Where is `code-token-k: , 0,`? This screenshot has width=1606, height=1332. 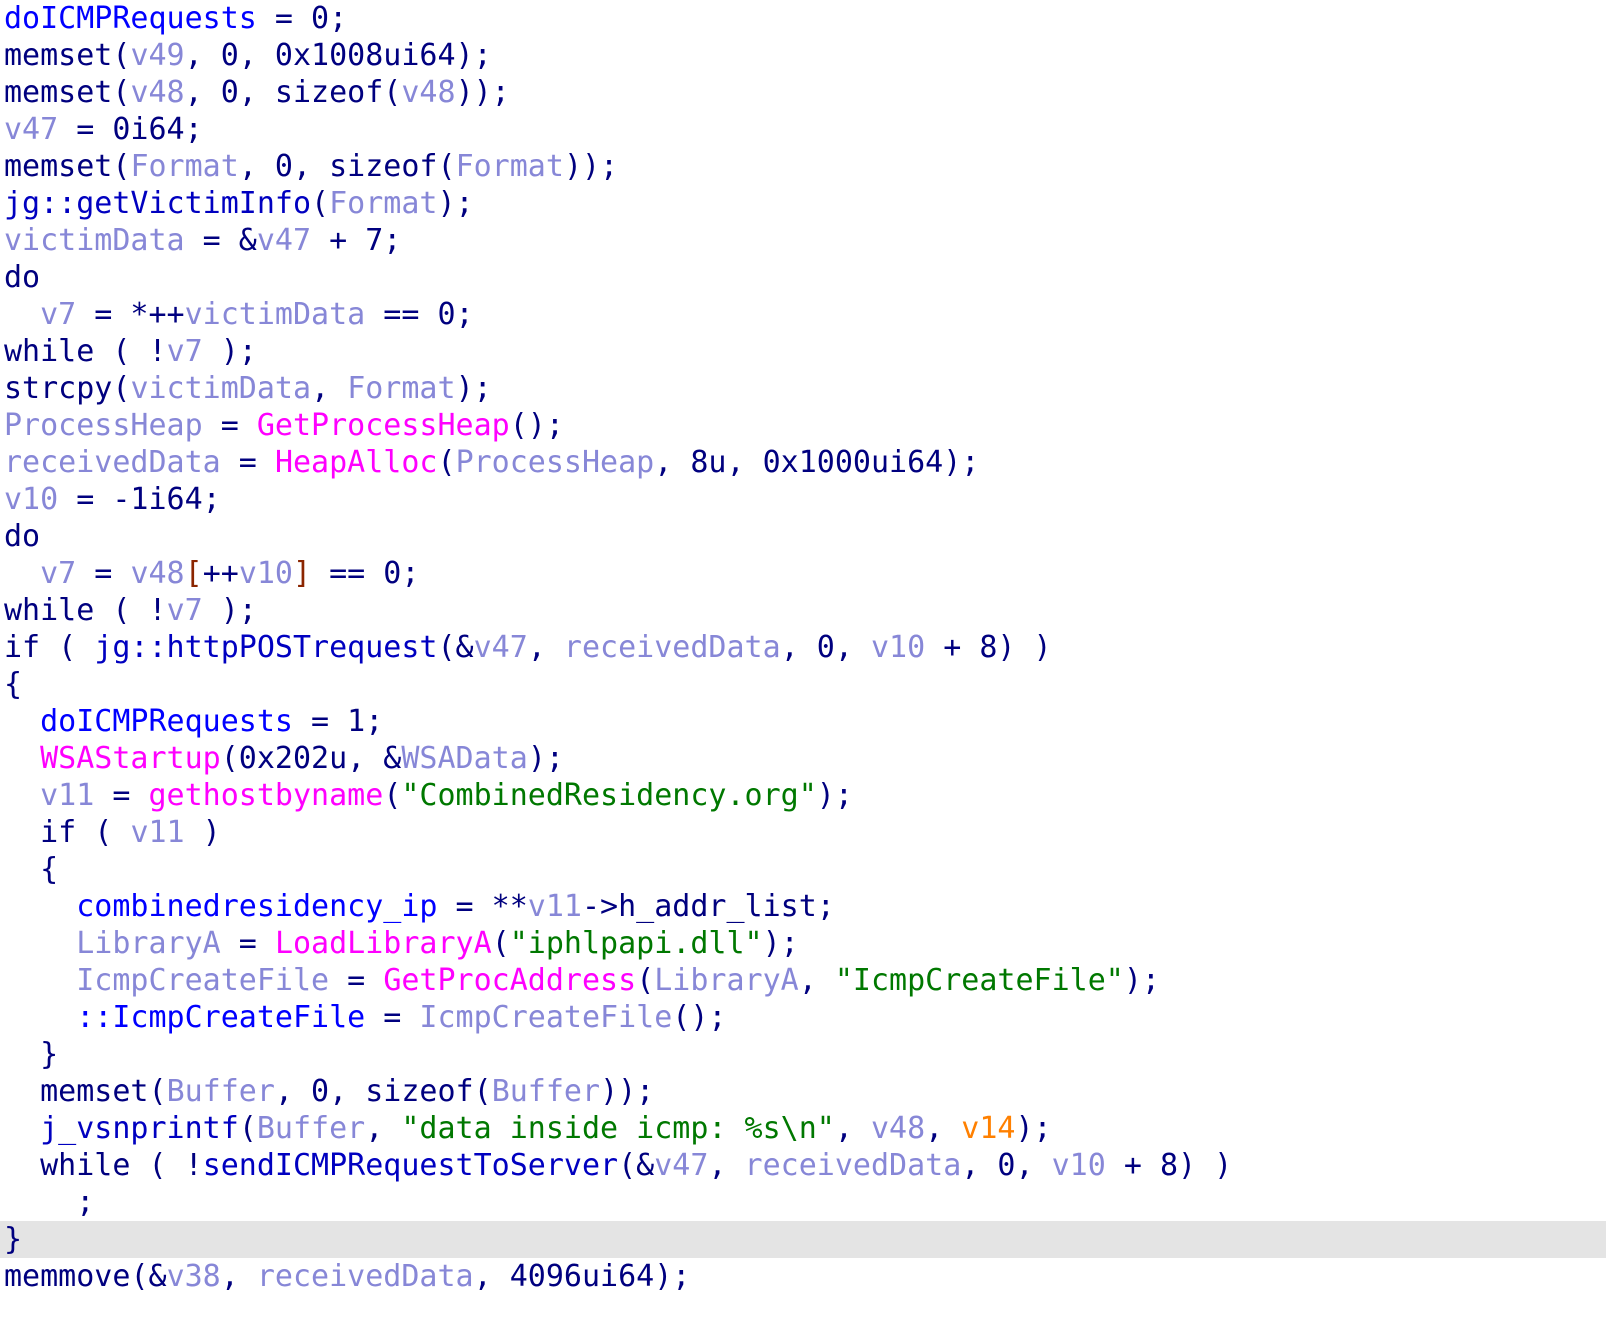
code-token-k: , 0, is located at coordinates (825, 647).